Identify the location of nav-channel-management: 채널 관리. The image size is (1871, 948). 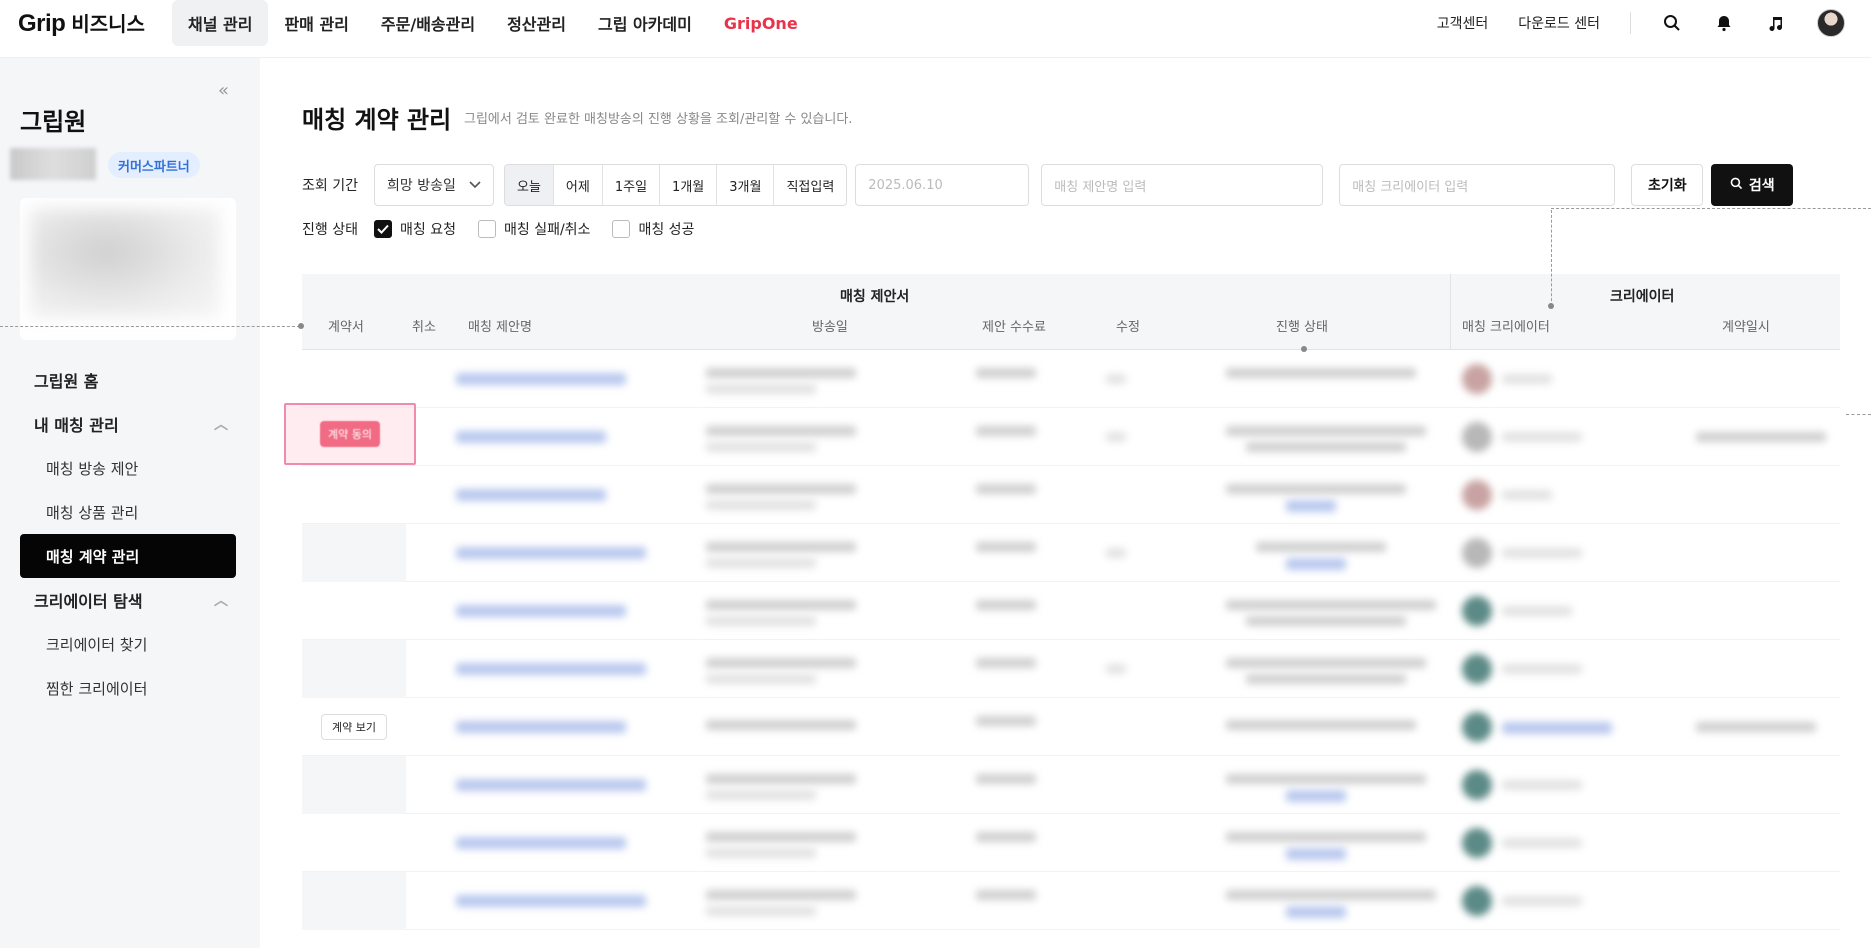
(220, 23).